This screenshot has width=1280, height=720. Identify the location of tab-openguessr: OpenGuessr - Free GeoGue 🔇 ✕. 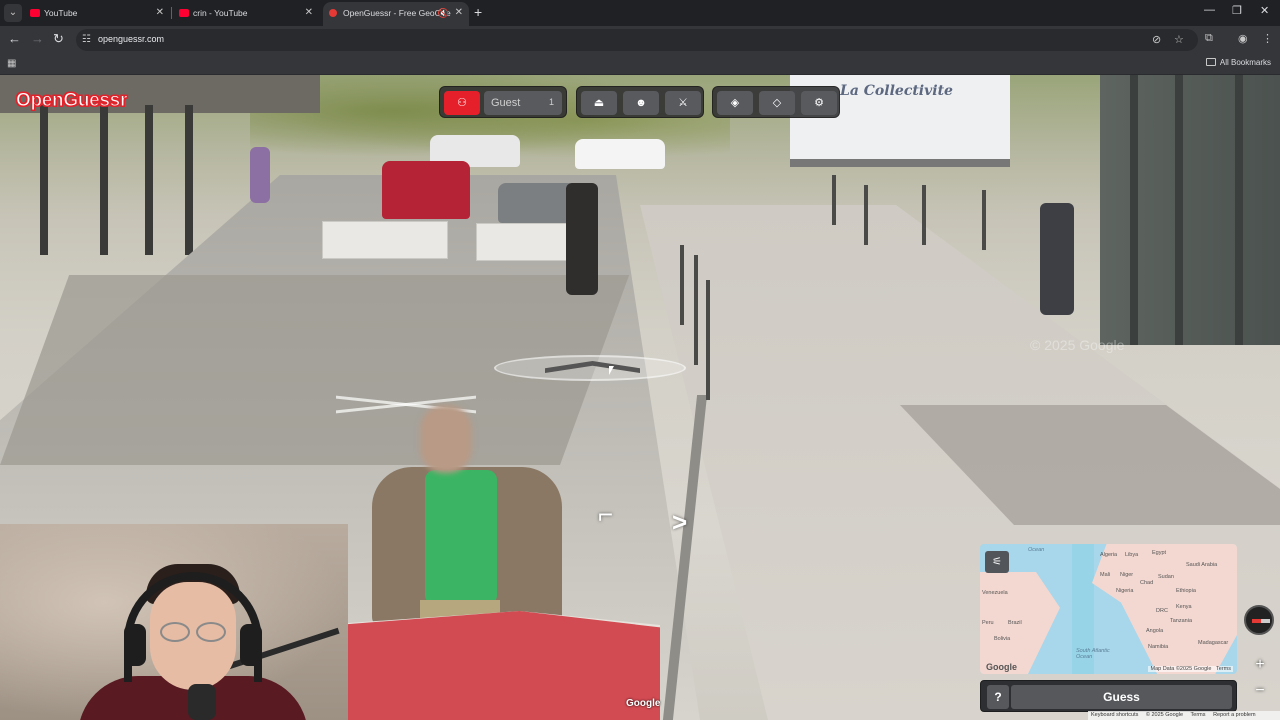
(396, 14).